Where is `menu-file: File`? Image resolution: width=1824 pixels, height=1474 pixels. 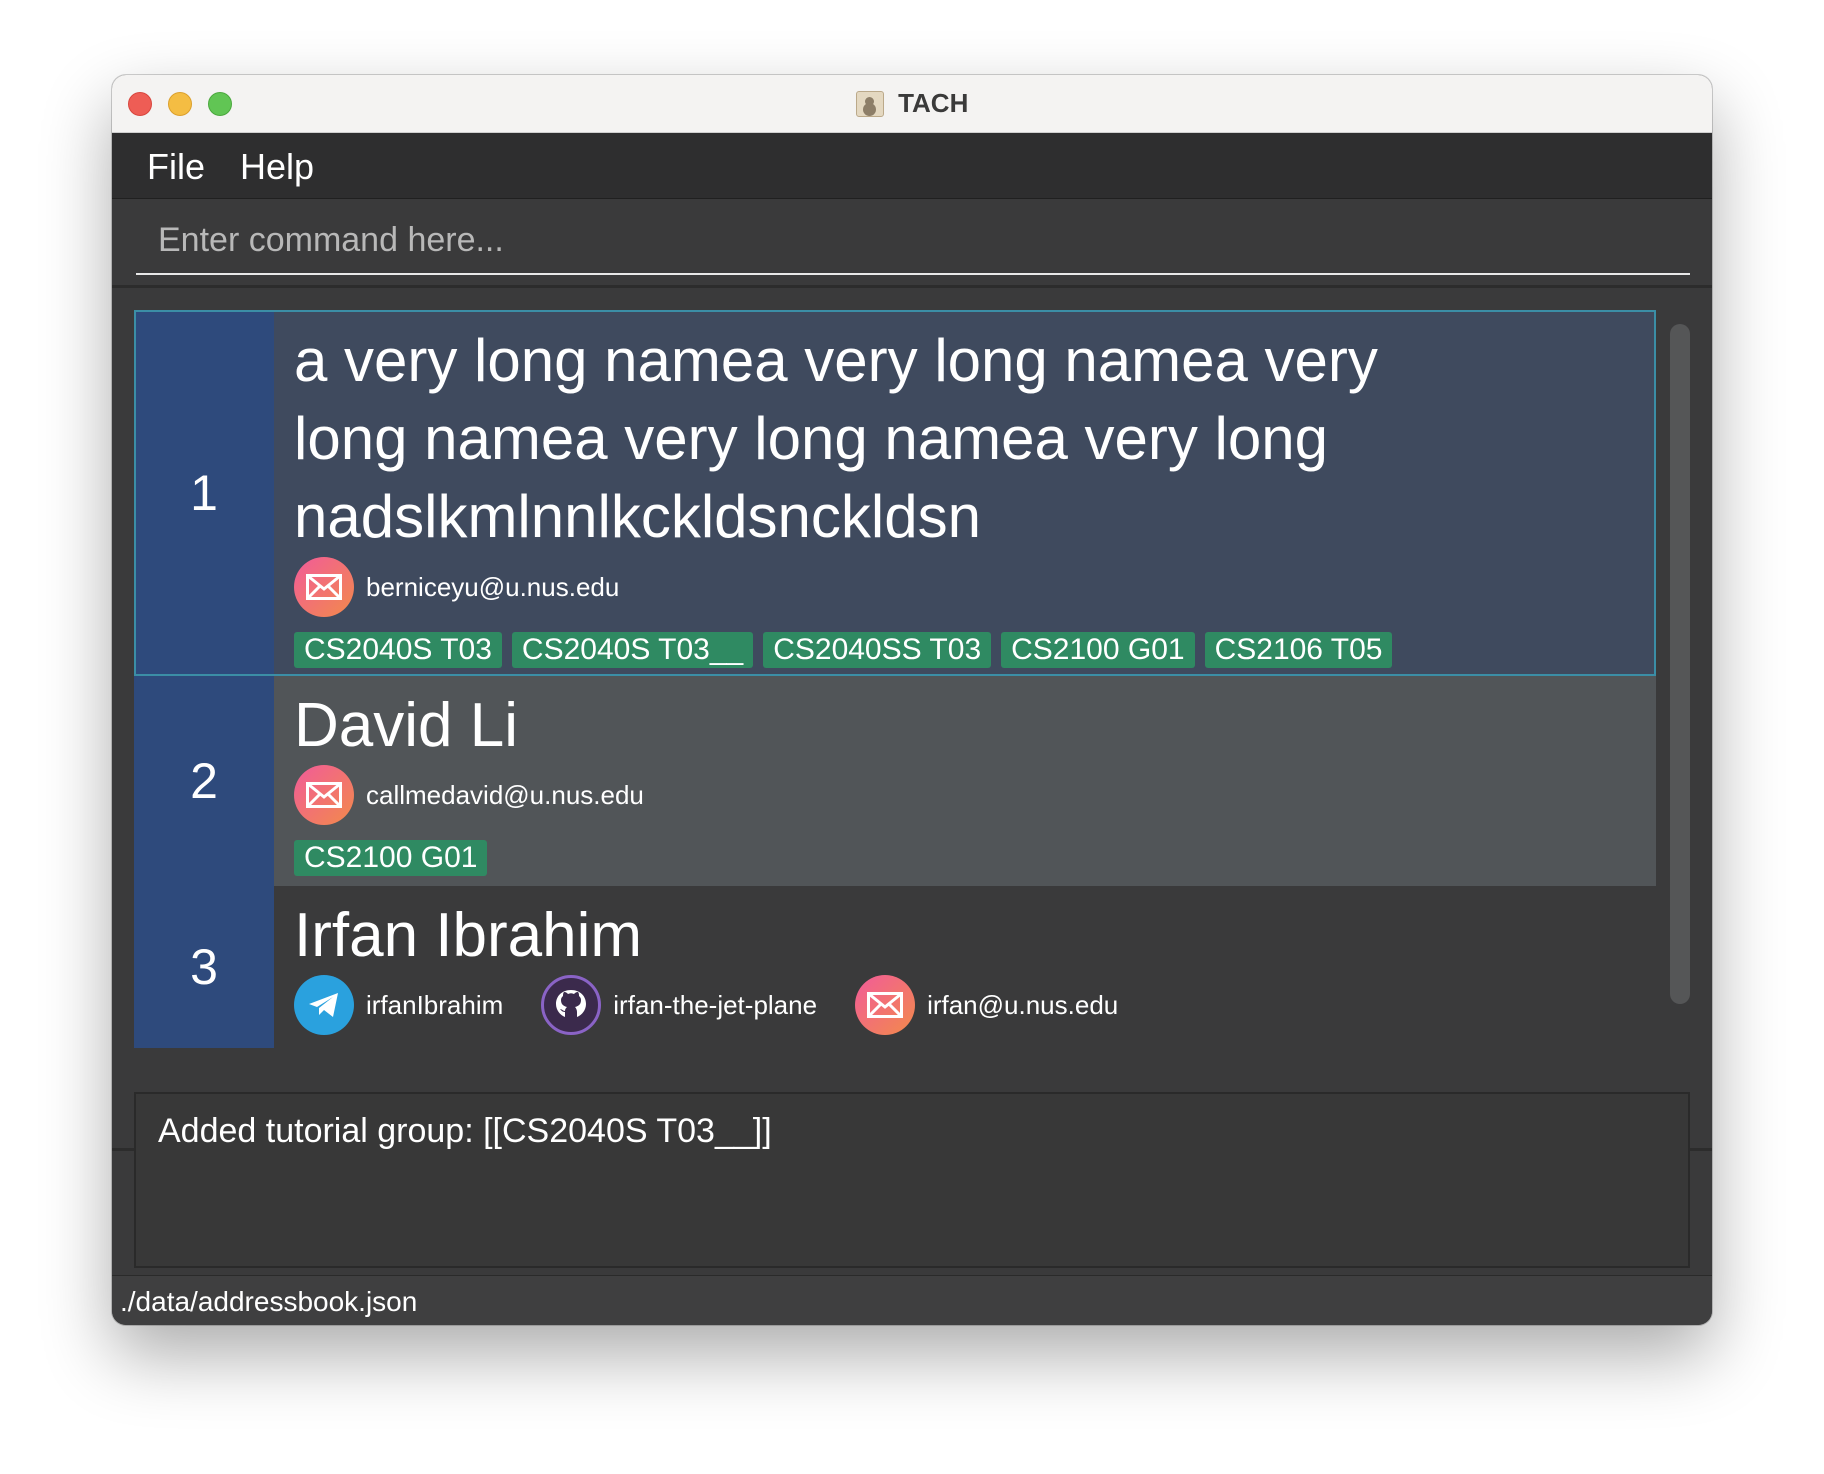 menu-file: File is located at coordinates (176, 167).